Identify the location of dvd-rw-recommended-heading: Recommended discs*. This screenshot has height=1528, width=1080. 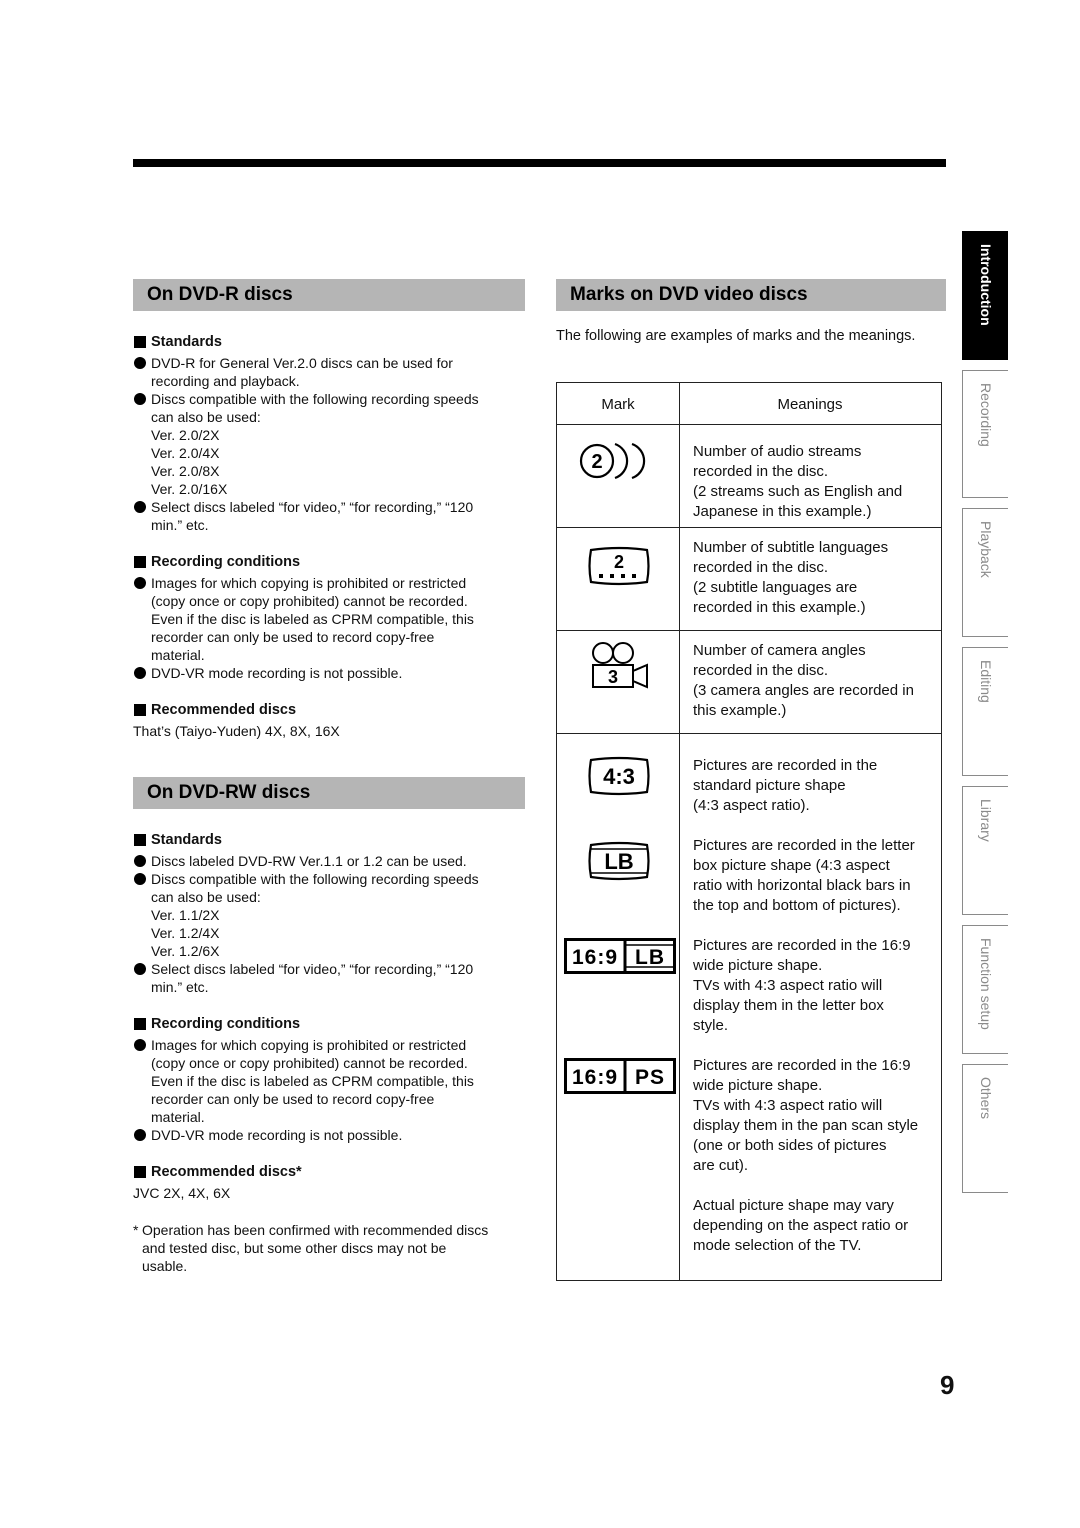
(333, 1172).